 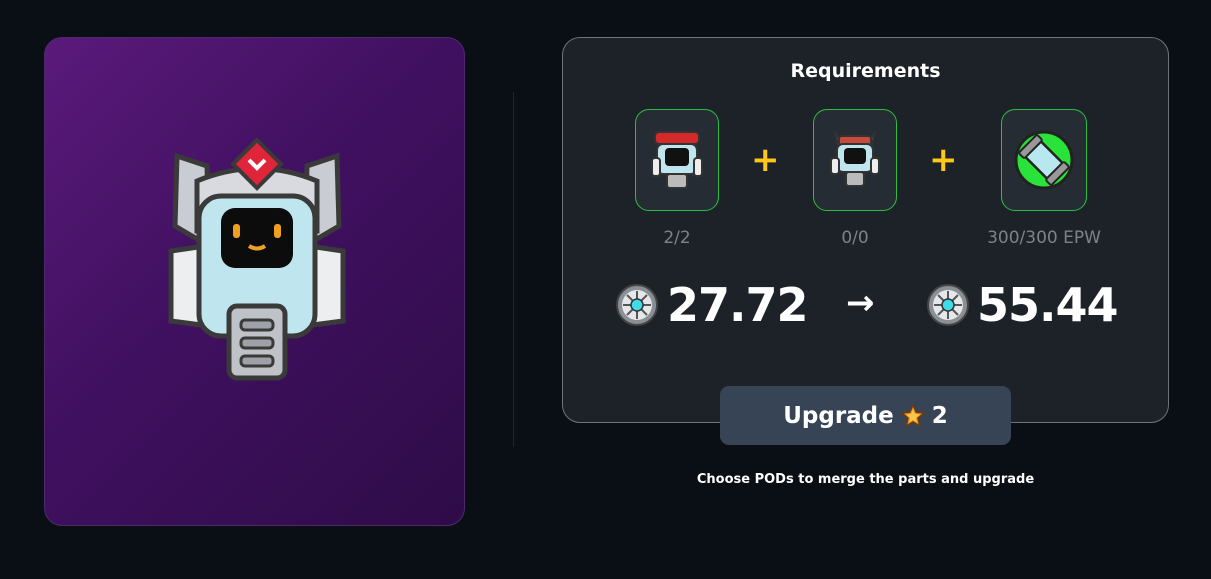 I want to click on arrow-right-icon: →, so click(x=860, y=303).